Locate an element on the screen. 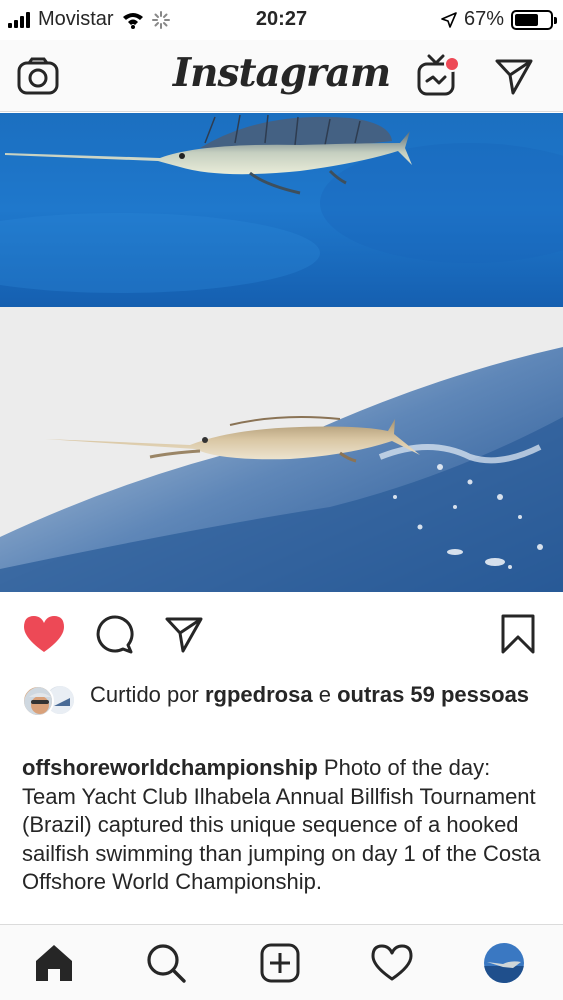 Image resolution: width=563 pixels, height=1000 pixels. caption-username: offshoreworldchampionship is located at coordinates (170, 767).